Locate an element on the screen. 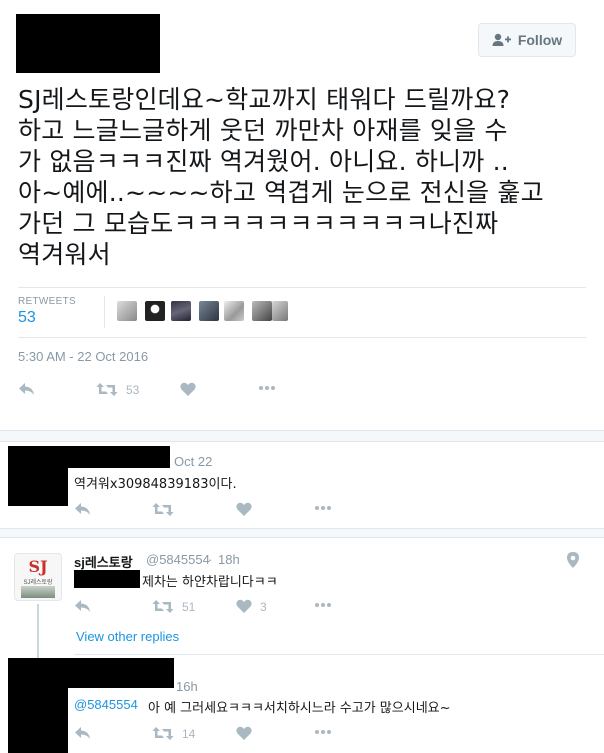 This screenshot has height=753, width=604. retweet-button: 53 is located at coordinates (117, 389).